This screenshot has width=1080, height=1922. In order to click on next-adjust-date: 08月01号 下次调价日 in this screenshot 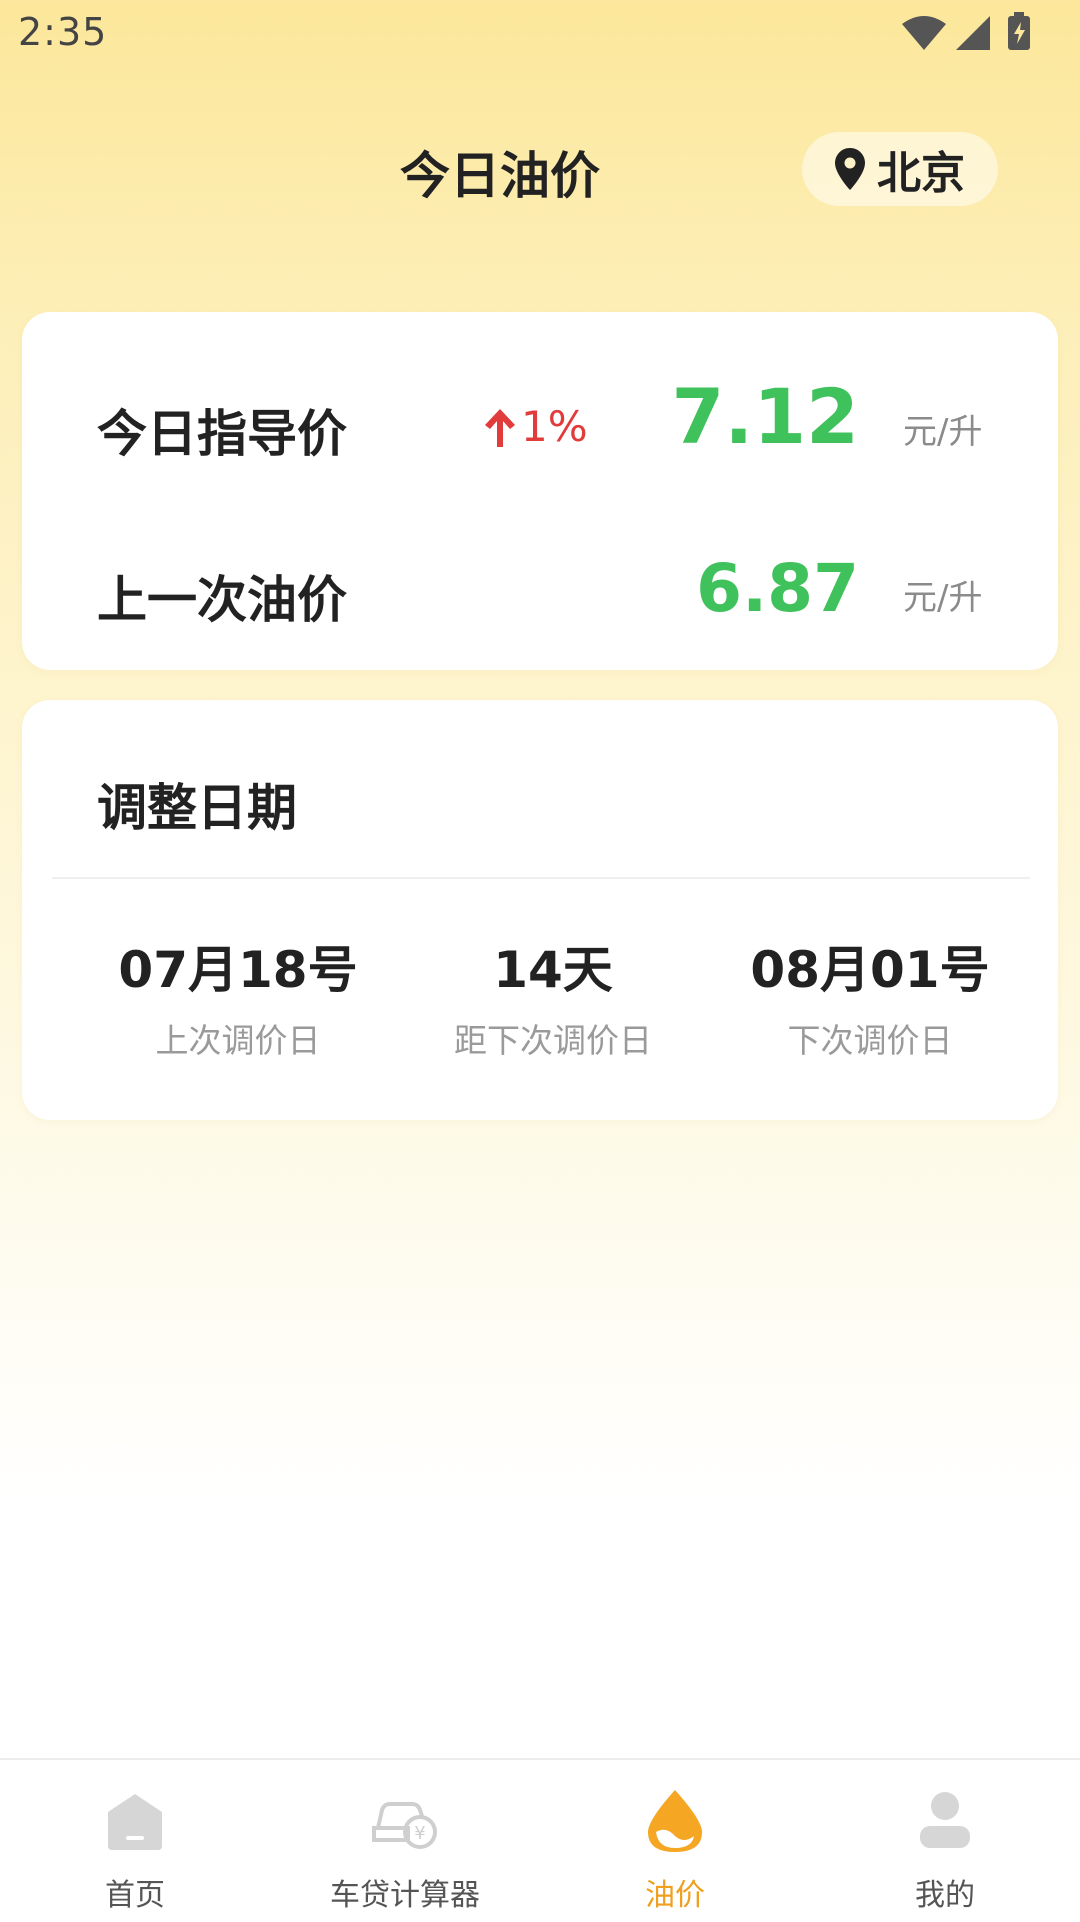, I will do `click(870, 996)`.